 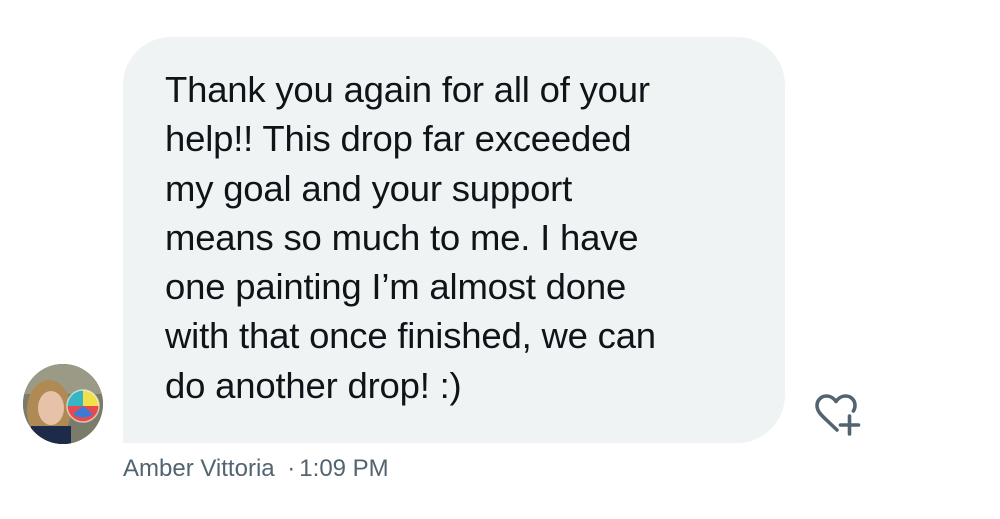 I want to click on avatar-photo, so click(x=63, y=404).